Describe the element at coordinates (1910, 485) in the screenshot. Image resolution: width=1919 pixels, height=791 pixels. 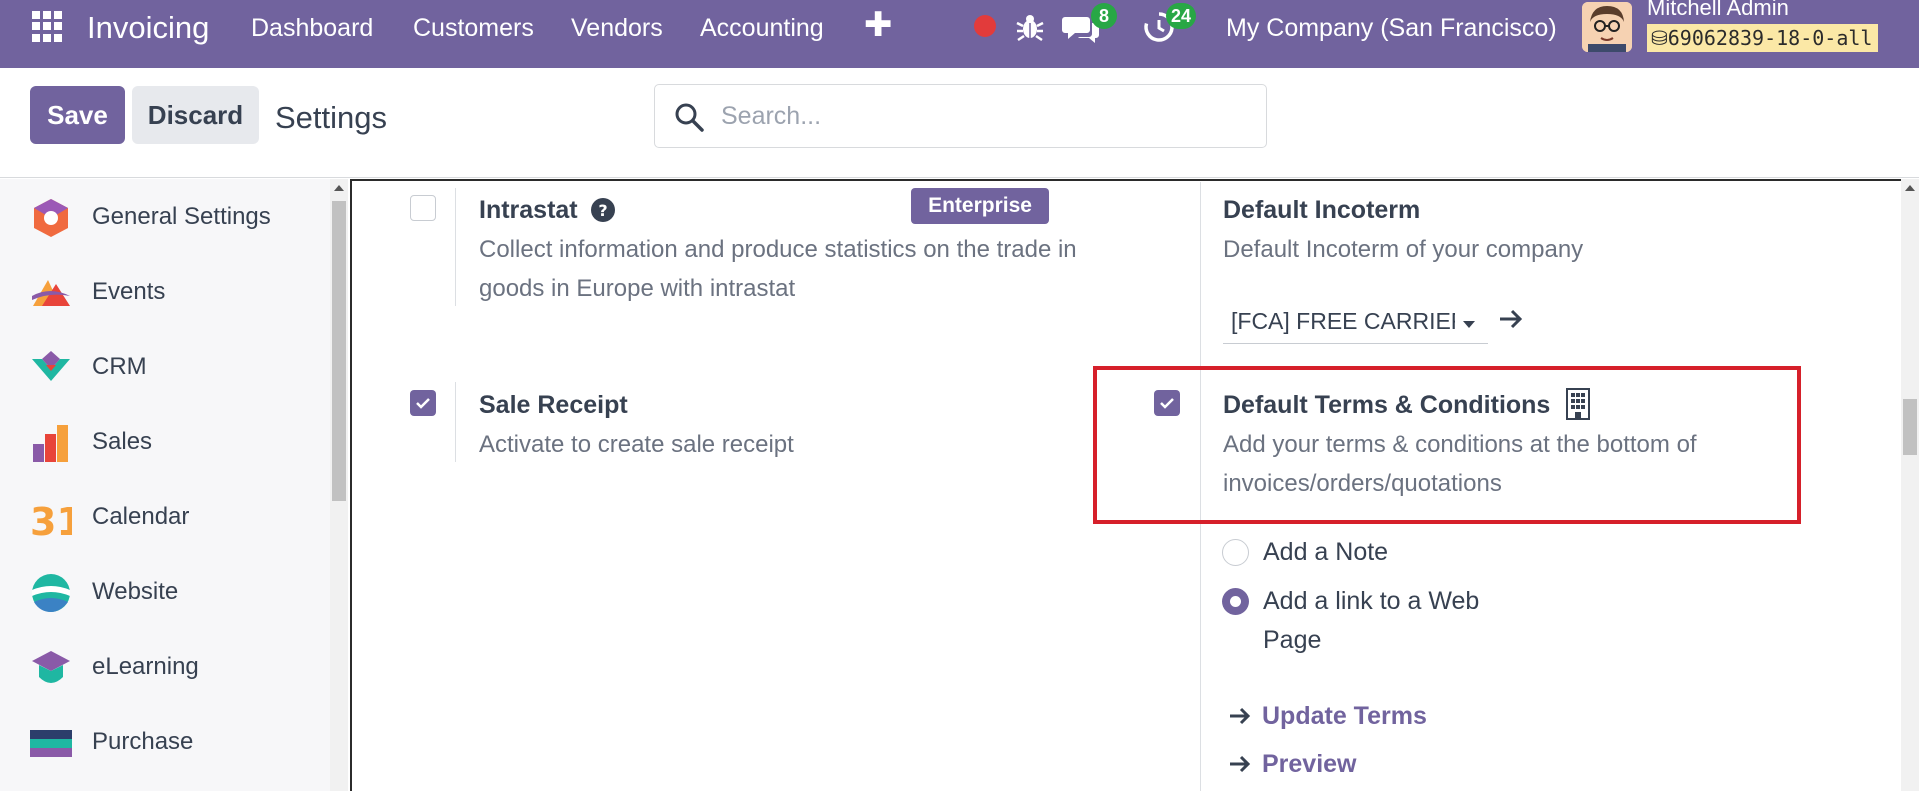
I see `main-scrollbar` at that location.